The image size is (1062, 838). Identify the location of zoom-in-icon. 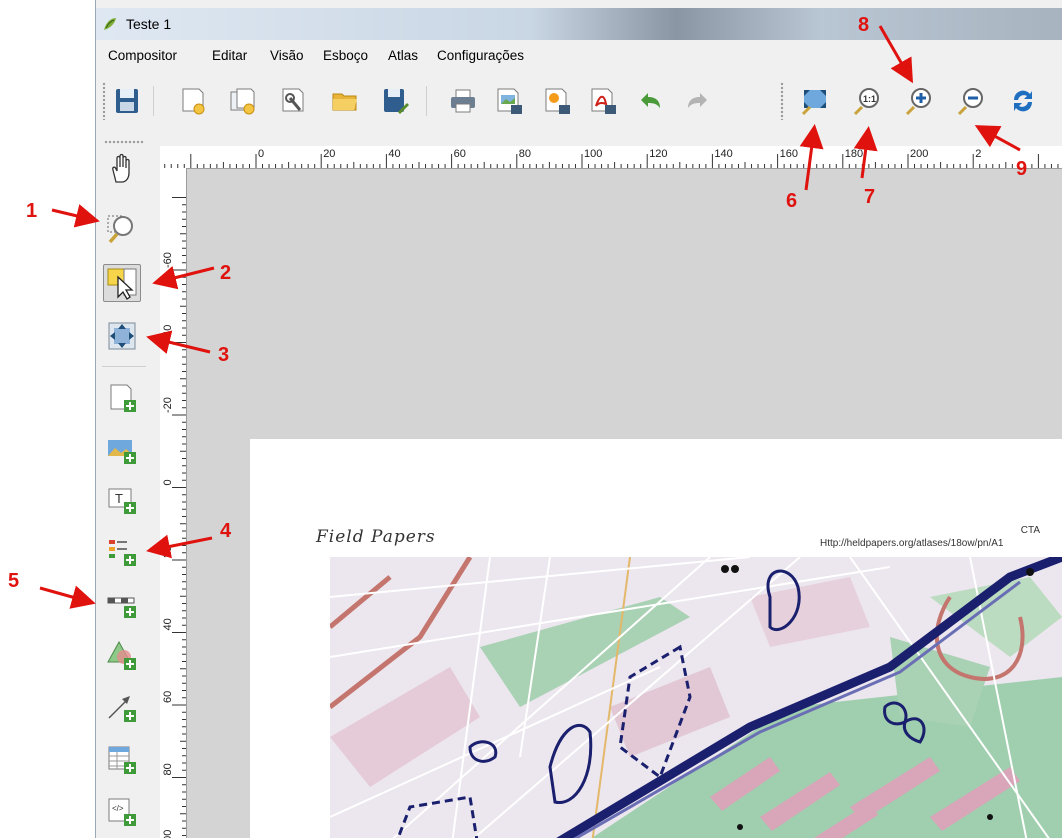
(919, 101).